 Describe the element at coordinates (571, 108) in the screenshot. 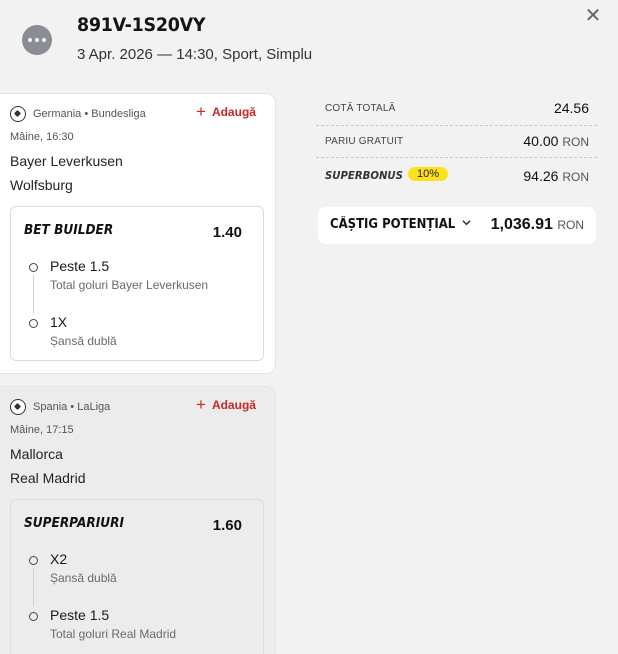

I see `total-odds-value: 24.56` at that location.